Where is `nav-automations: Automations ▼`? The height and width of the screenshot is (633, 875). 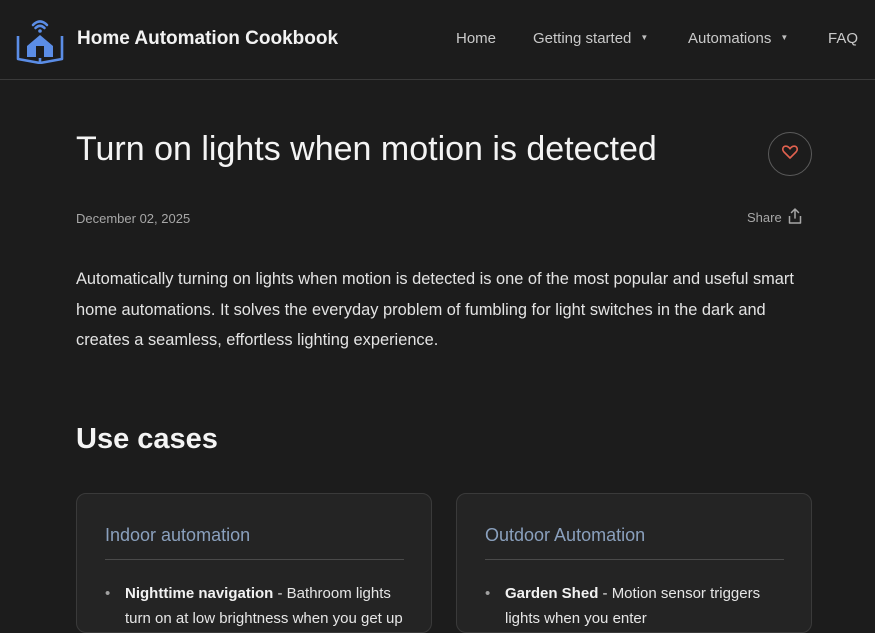 nav-automations: Automations ▼ is located at coordinates (738, 38).